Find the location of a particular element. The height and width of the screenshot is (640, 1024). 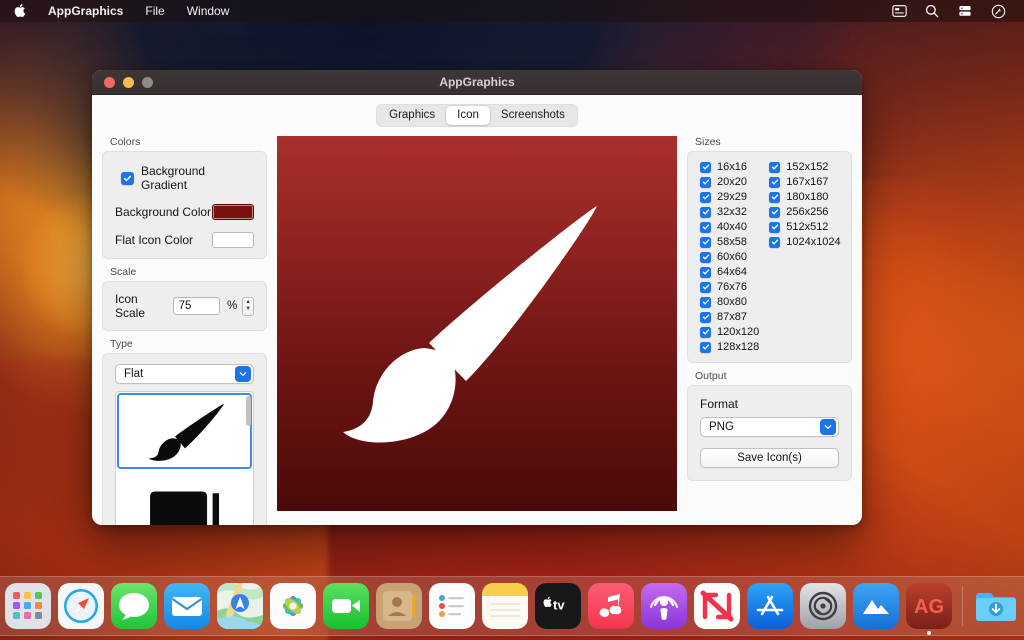

tab-icon: Icon is located at coordinates (468, 115).